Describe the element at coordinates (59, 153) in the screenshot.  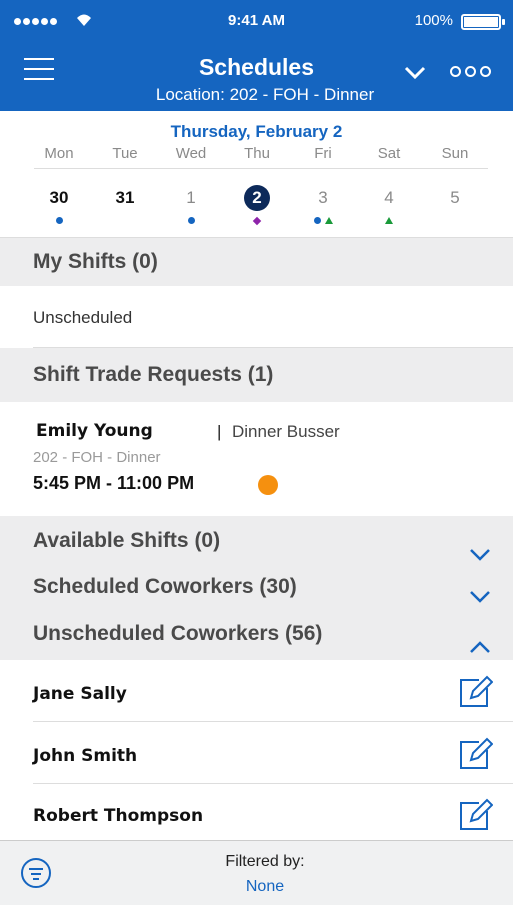
I see `weekday-label: Mon` at that location.